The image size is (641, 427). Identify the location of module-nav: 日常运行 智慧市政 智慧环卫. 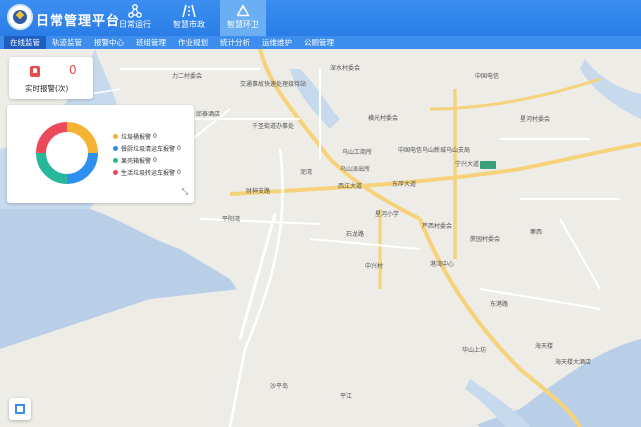
(193, 18).